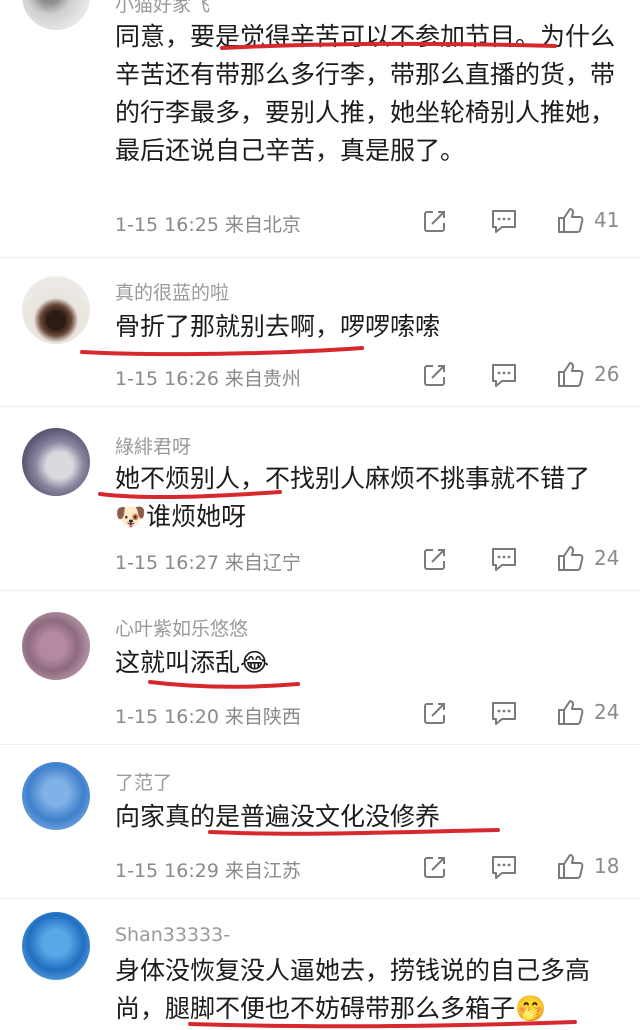 The height and width of the screenshot is (1030, 640). I want to click on comment-time: 1-15 16:29, so click(167, 871).